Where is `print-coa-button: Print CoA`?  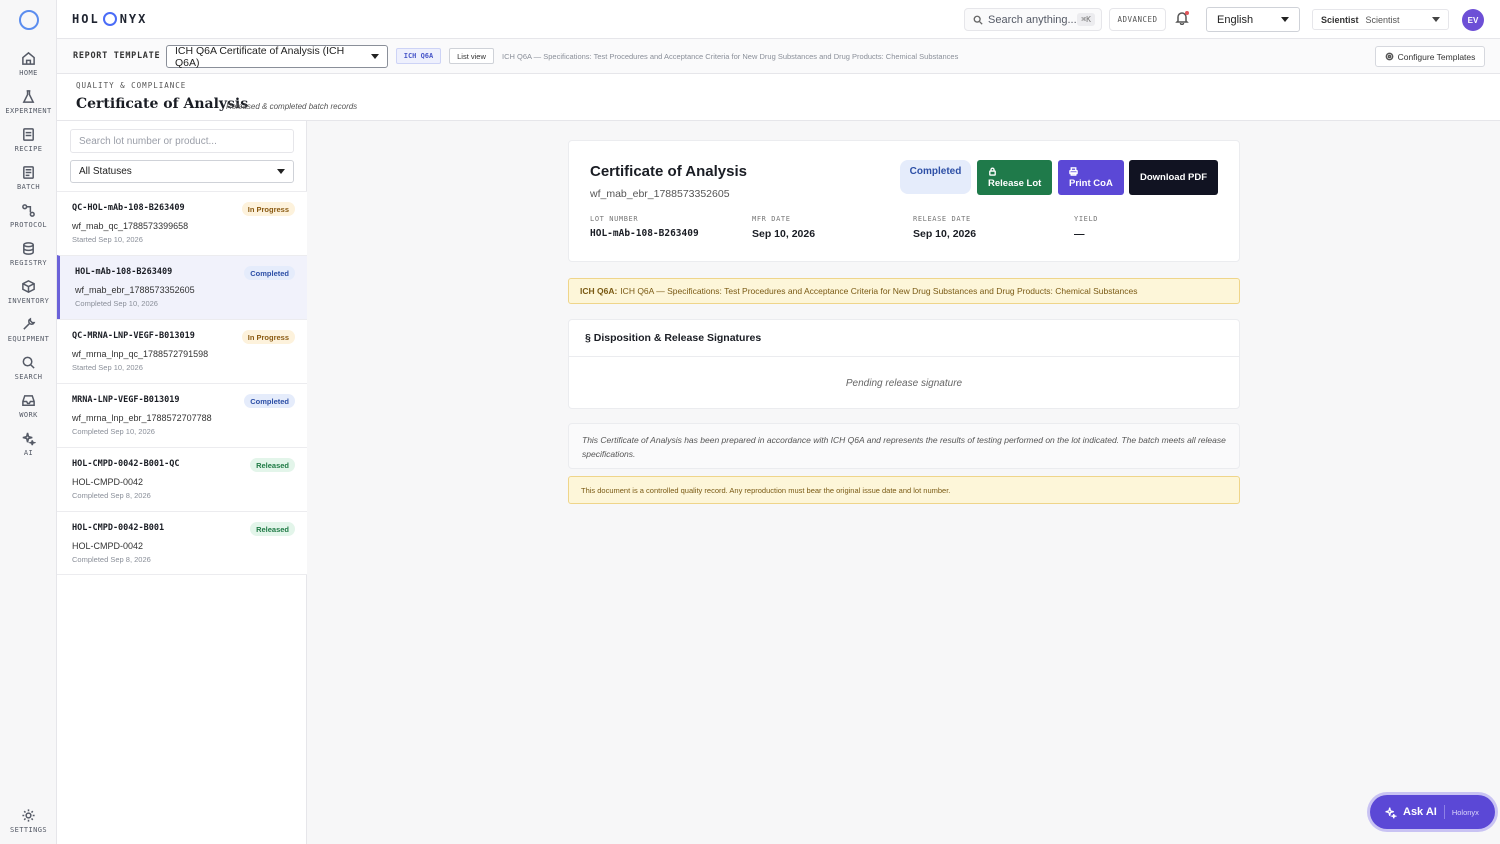 print-coa-button: Print CoA is located at coordinates (1091, 177).